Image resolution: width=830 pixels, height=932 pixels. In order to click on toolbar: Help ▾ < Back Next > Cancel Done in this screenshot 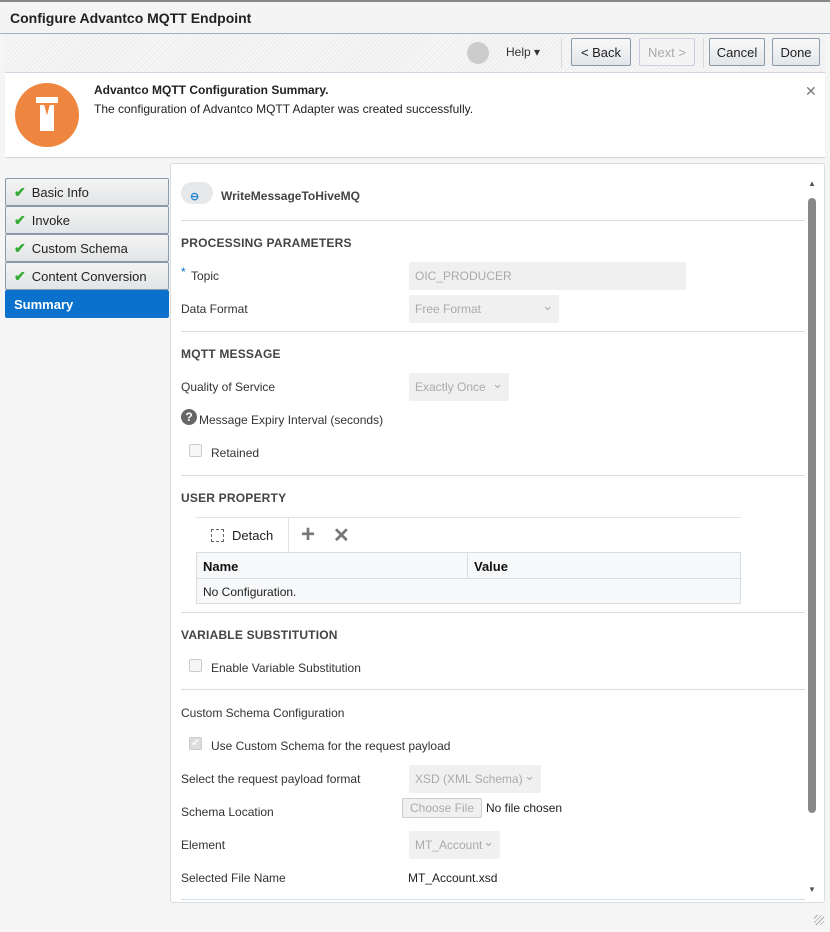, I will do `click(415, 53)`.